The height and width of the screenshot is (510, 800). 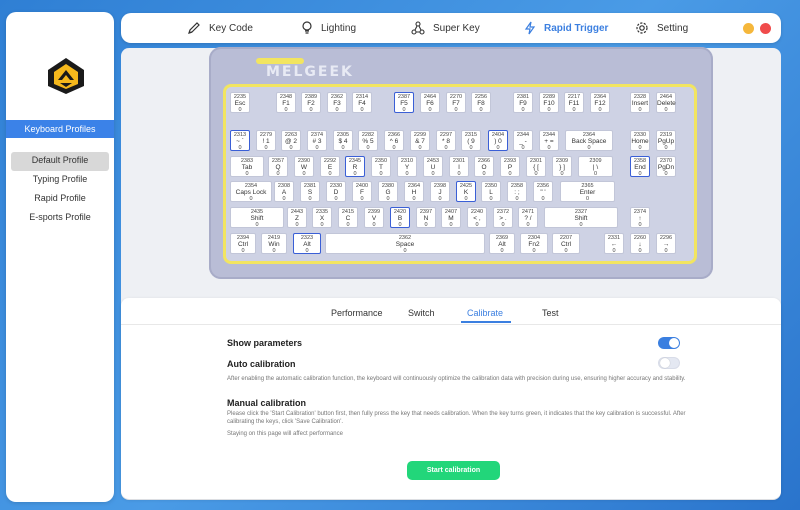 I want to click on tab-performance: Performance, so click(x=357, y=313).